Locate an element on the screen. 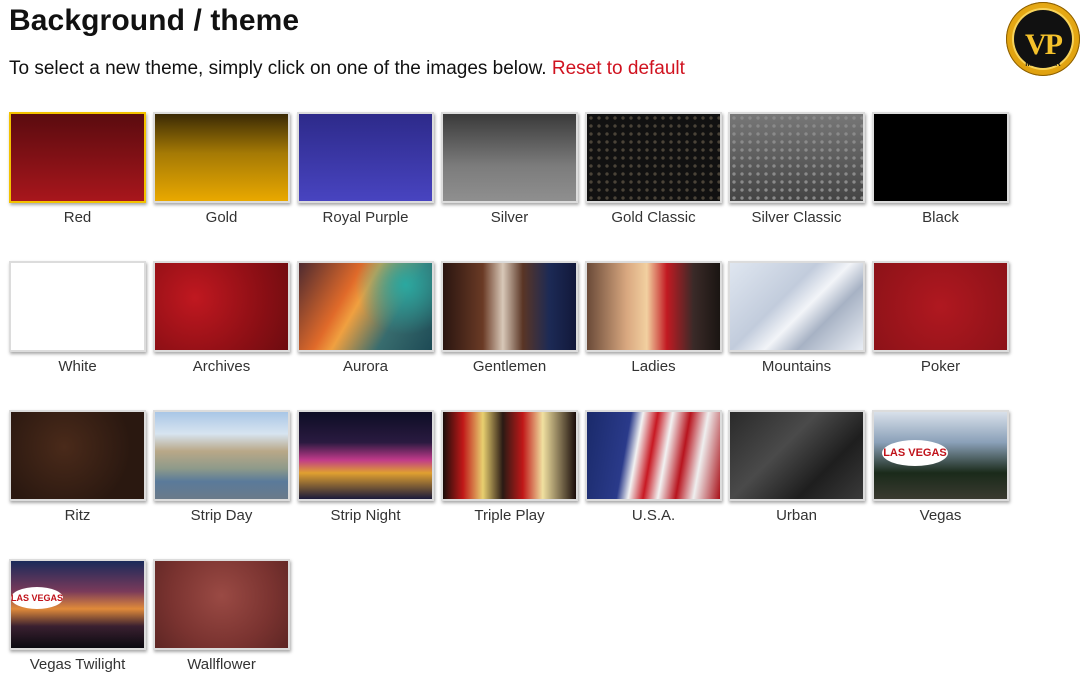  theme-gentlemen: Gentlemen is located at coordinates (509, 324).